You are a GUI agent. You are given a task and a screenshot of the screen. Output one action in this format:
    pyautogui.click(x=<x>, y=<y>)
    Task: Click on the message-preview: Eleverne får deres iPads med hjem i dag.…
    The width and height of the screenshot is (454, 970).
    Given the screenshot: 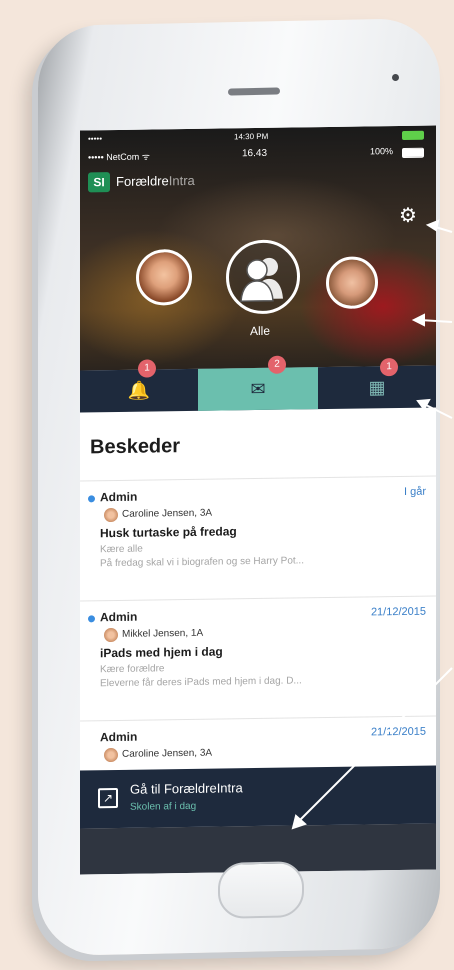 What is the action you would take?
    pyautogui.click(x=201, y=682)
    